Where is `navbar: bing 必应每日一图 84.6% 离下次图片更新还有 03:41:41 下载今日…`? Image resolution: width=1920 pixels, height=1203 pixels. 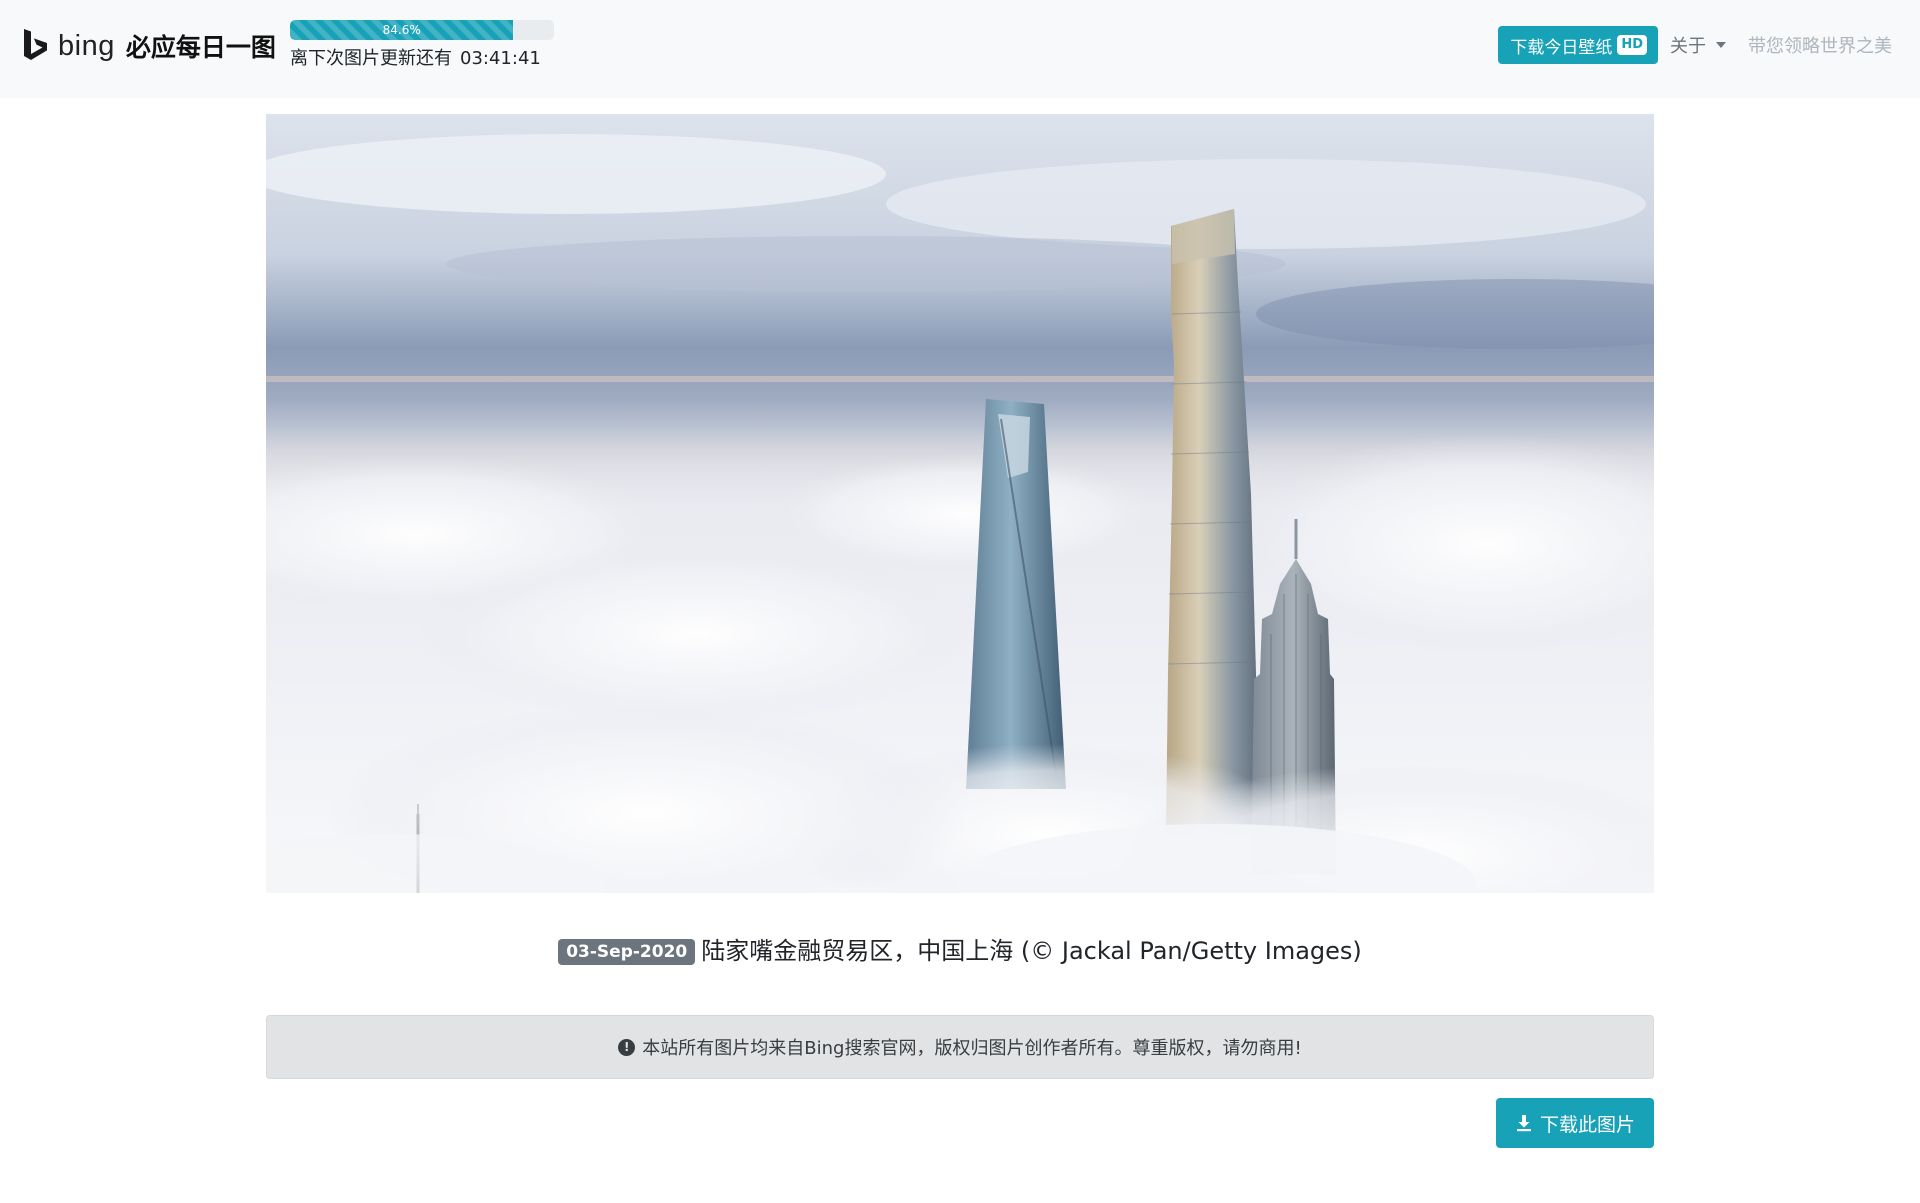
navbar: bing 必应每日一图 84.6% 离下次图片更新还有 03:41:41 下载今日… is located at coordinates (960, 49).